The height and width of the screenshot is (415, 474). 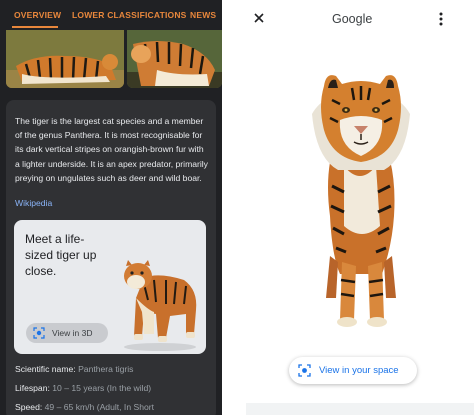 I want to click on promo-text: Meet a life-sized tiger up close., so click(x=61, y=255).